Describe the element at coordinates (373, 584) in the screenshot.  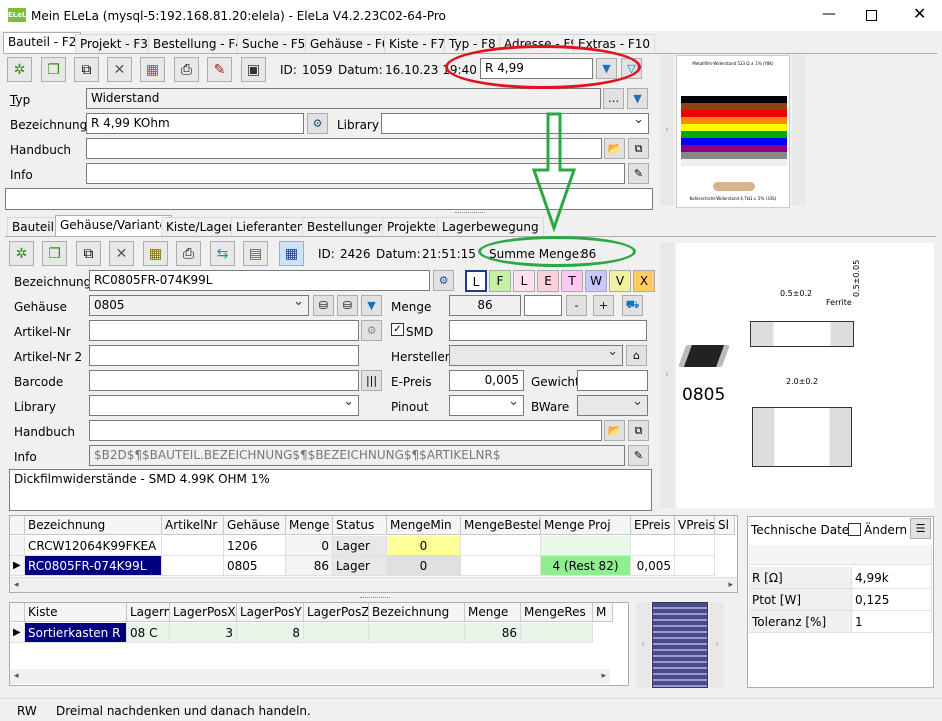
I see `variant-grid-hscroll: ◂ ▸` at that location.